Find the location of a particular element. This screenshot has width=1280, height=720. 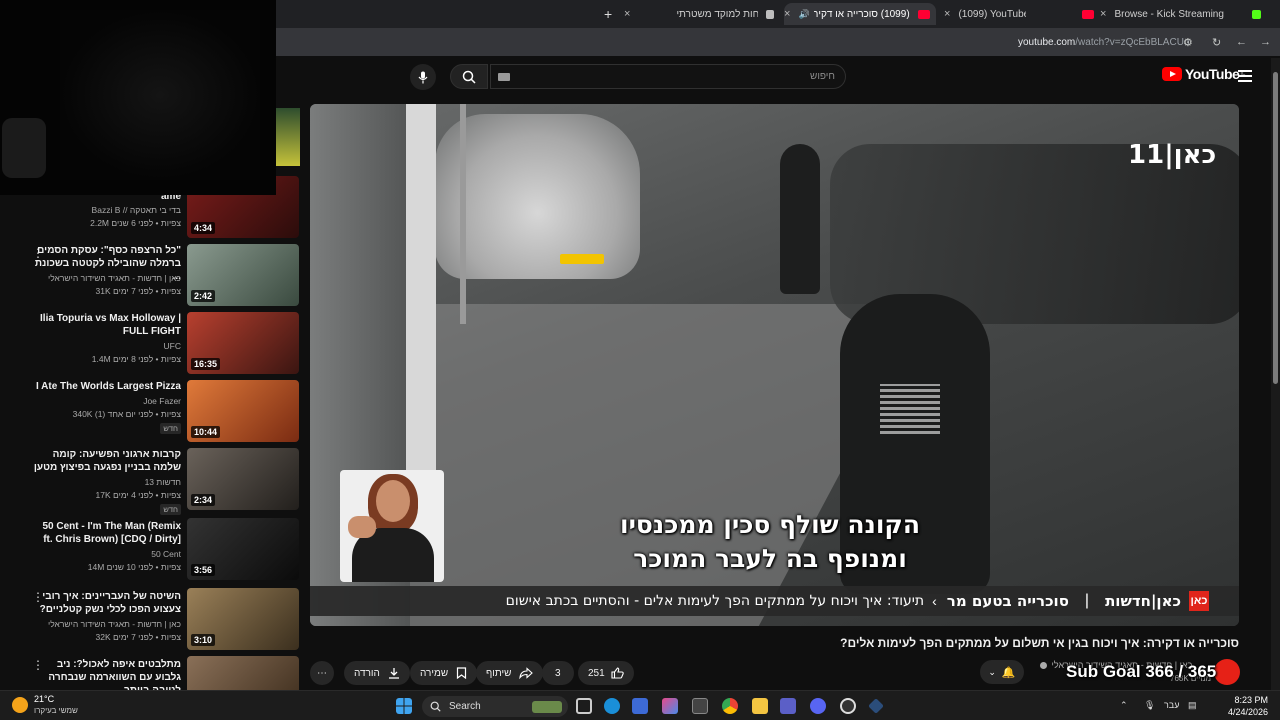

save-button: שמירה is located at coordinates (444, 673).